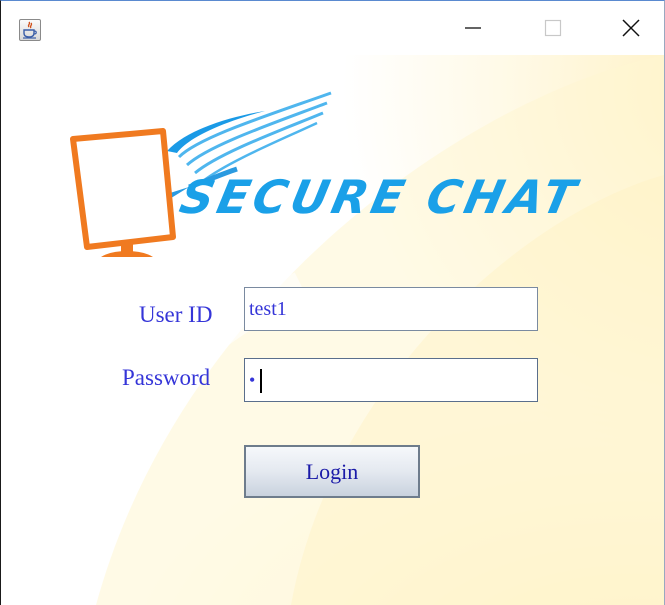  What do you see at coordinates (391, 309) in the screenshot?
I see `user-id-input` at bounding box center [391, 309].